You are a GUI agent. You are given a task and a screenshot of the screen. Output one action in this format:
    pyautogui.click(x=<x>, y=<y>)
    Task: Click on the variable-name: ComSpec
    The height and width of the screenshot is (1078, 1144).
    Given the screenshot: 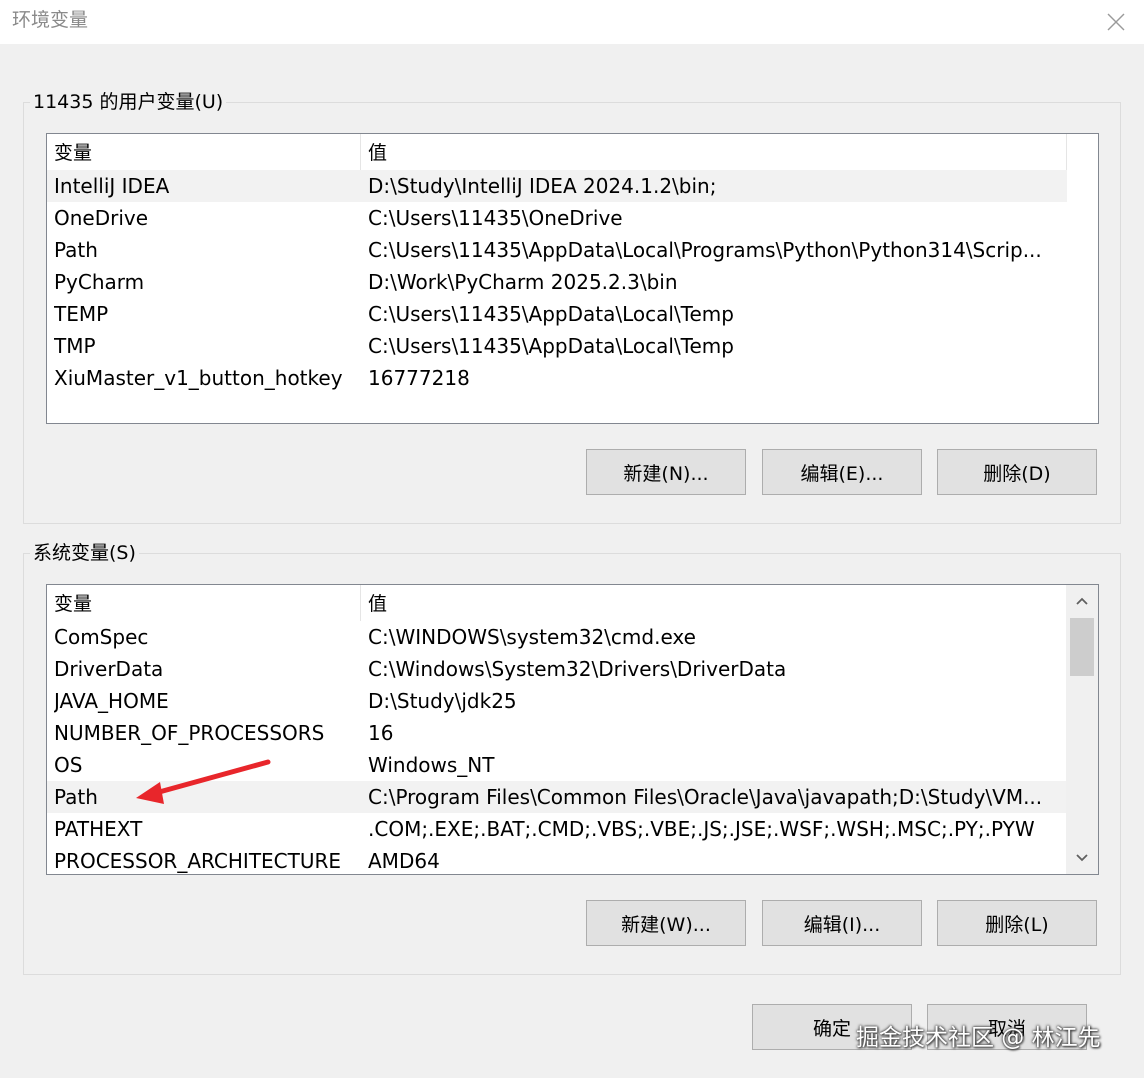 What is the action you would take?
    pyautogui.click(x=101, y=637)
    